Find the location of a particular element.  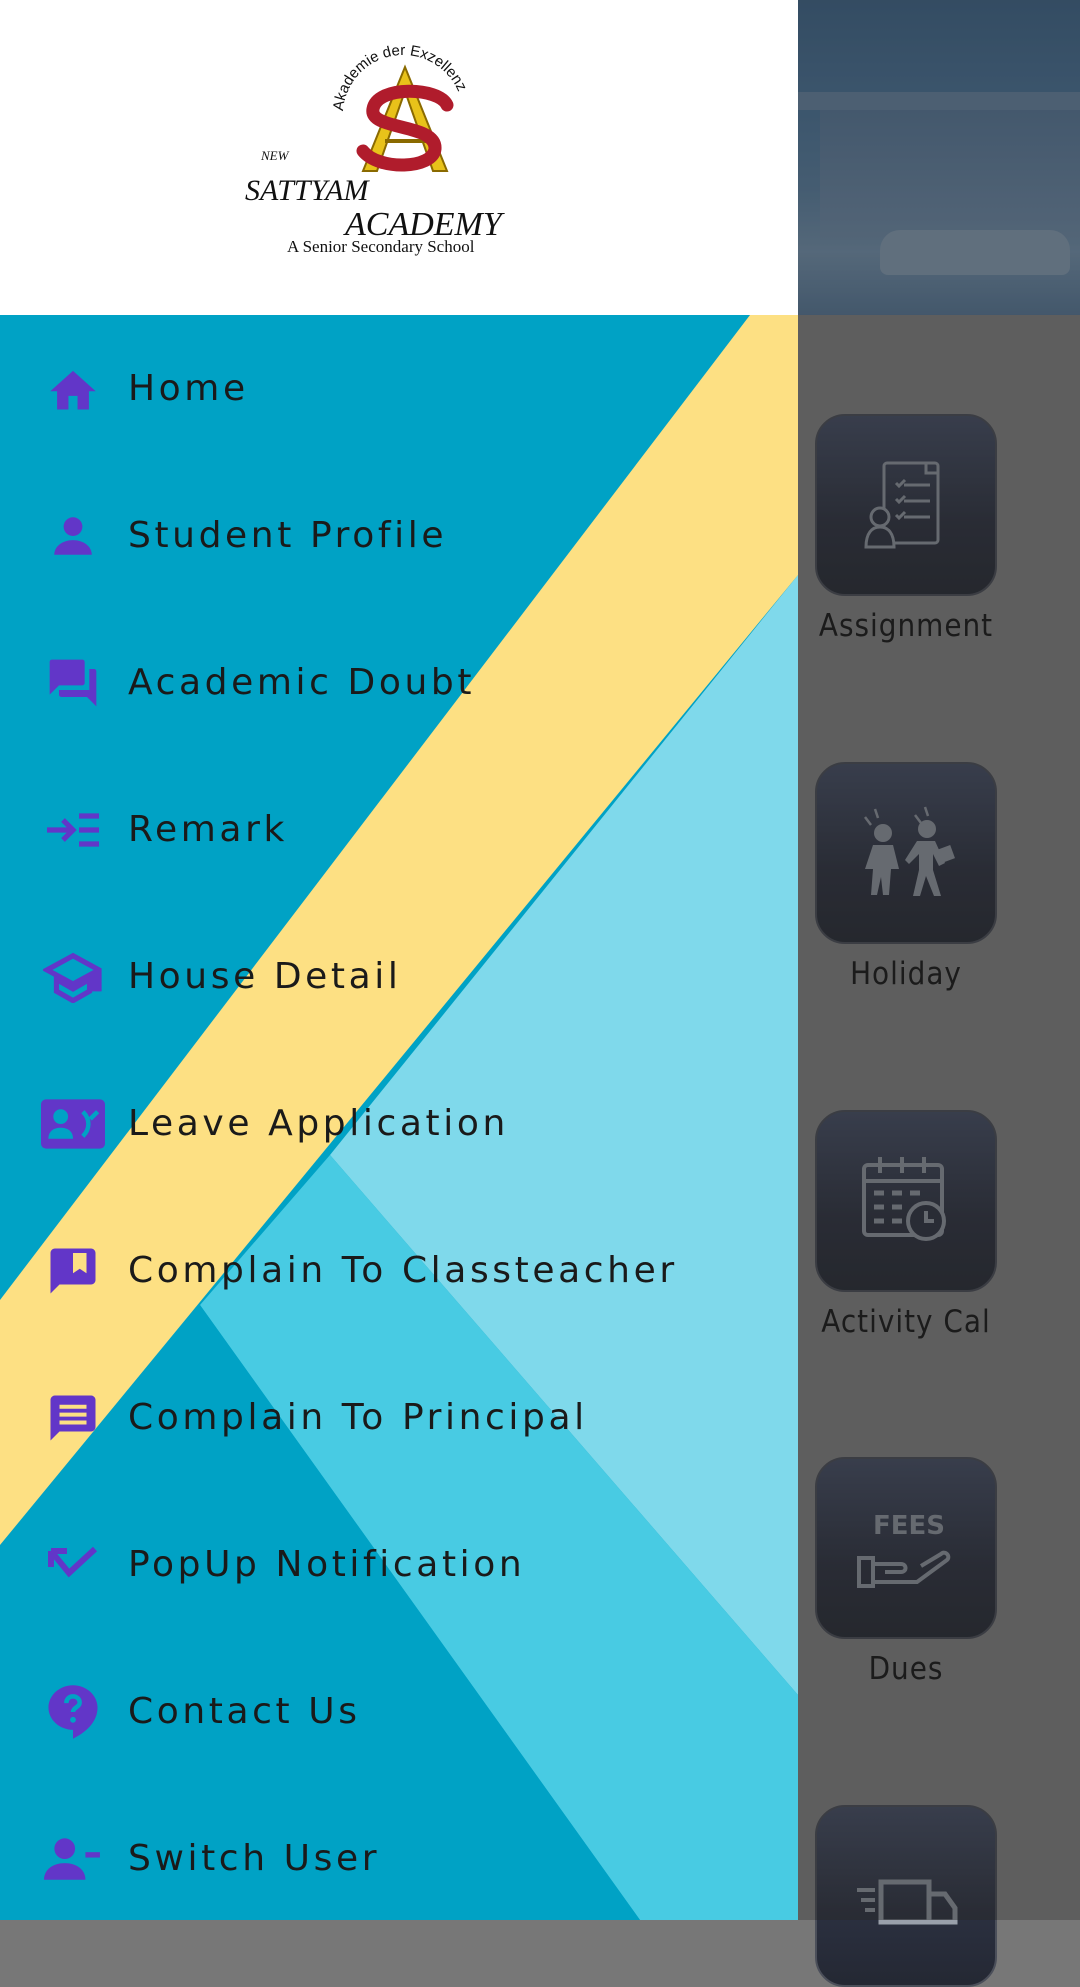

menu-item-label: Complain To Principal is located at coordinates (358, 1417).